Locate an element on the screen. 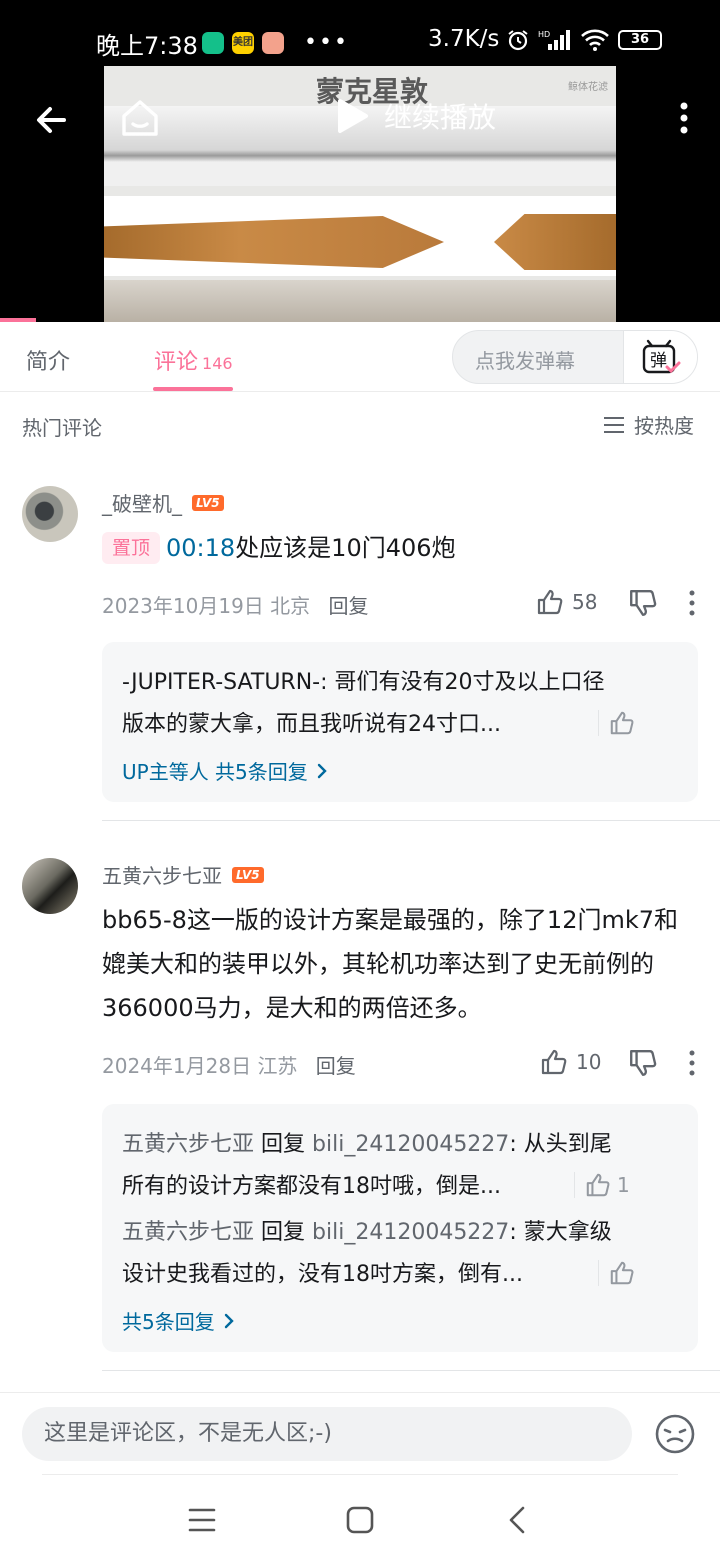 This screenshot has height=1560, width=720. status-time: 晚上7:38 is located at coordinates (147, 46).